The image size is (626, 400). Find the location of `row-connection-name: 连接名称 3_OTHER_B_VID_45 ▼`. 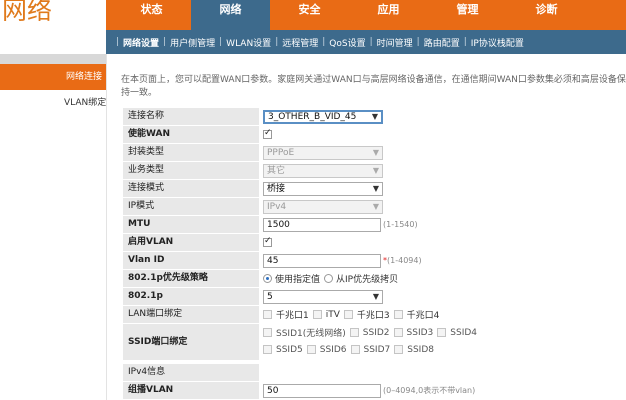

row-connection-name: 连接名称 3_OTHER_B_VID_45 ▼ is located at coordinates (374, 116).